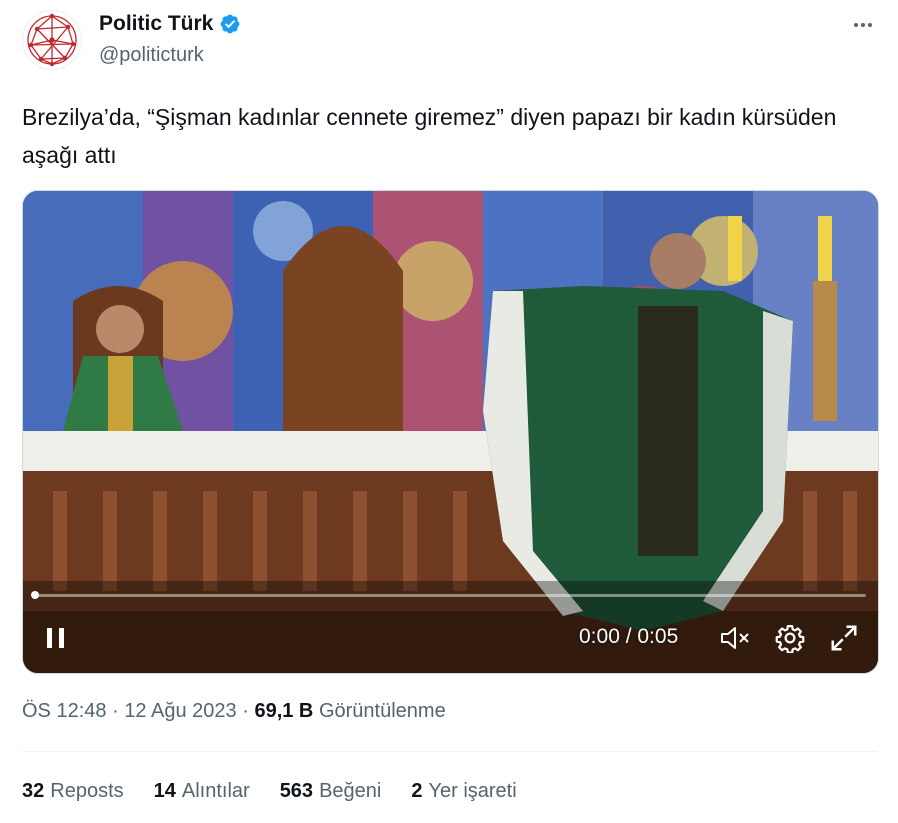 This screenshot has width=898, height=823. I want to click on verified-badge-icon, so click(230, 24).